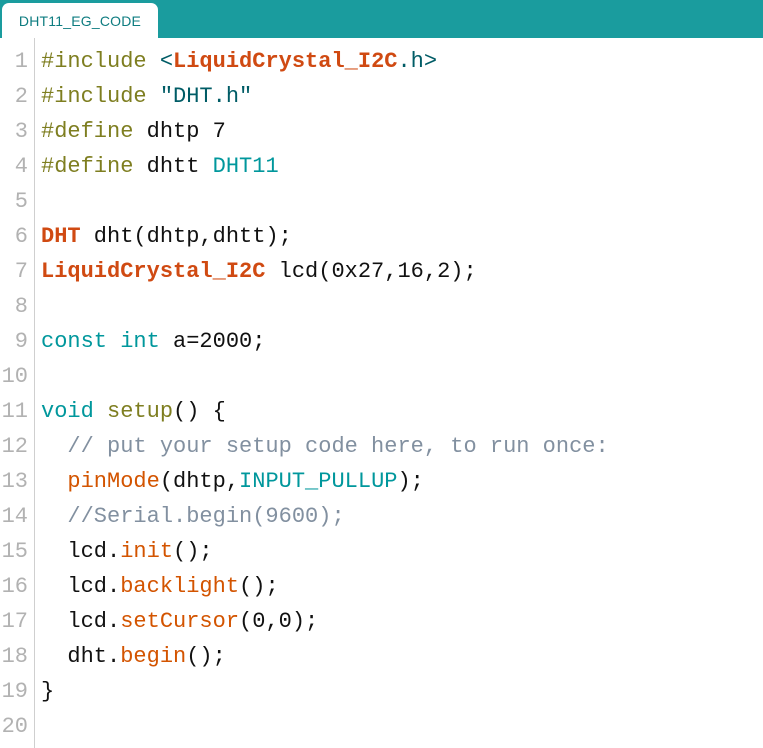  I want to click on code-line: 13 pinMode(dhtp,INPUT_PULLUP);, so click(381, 481).